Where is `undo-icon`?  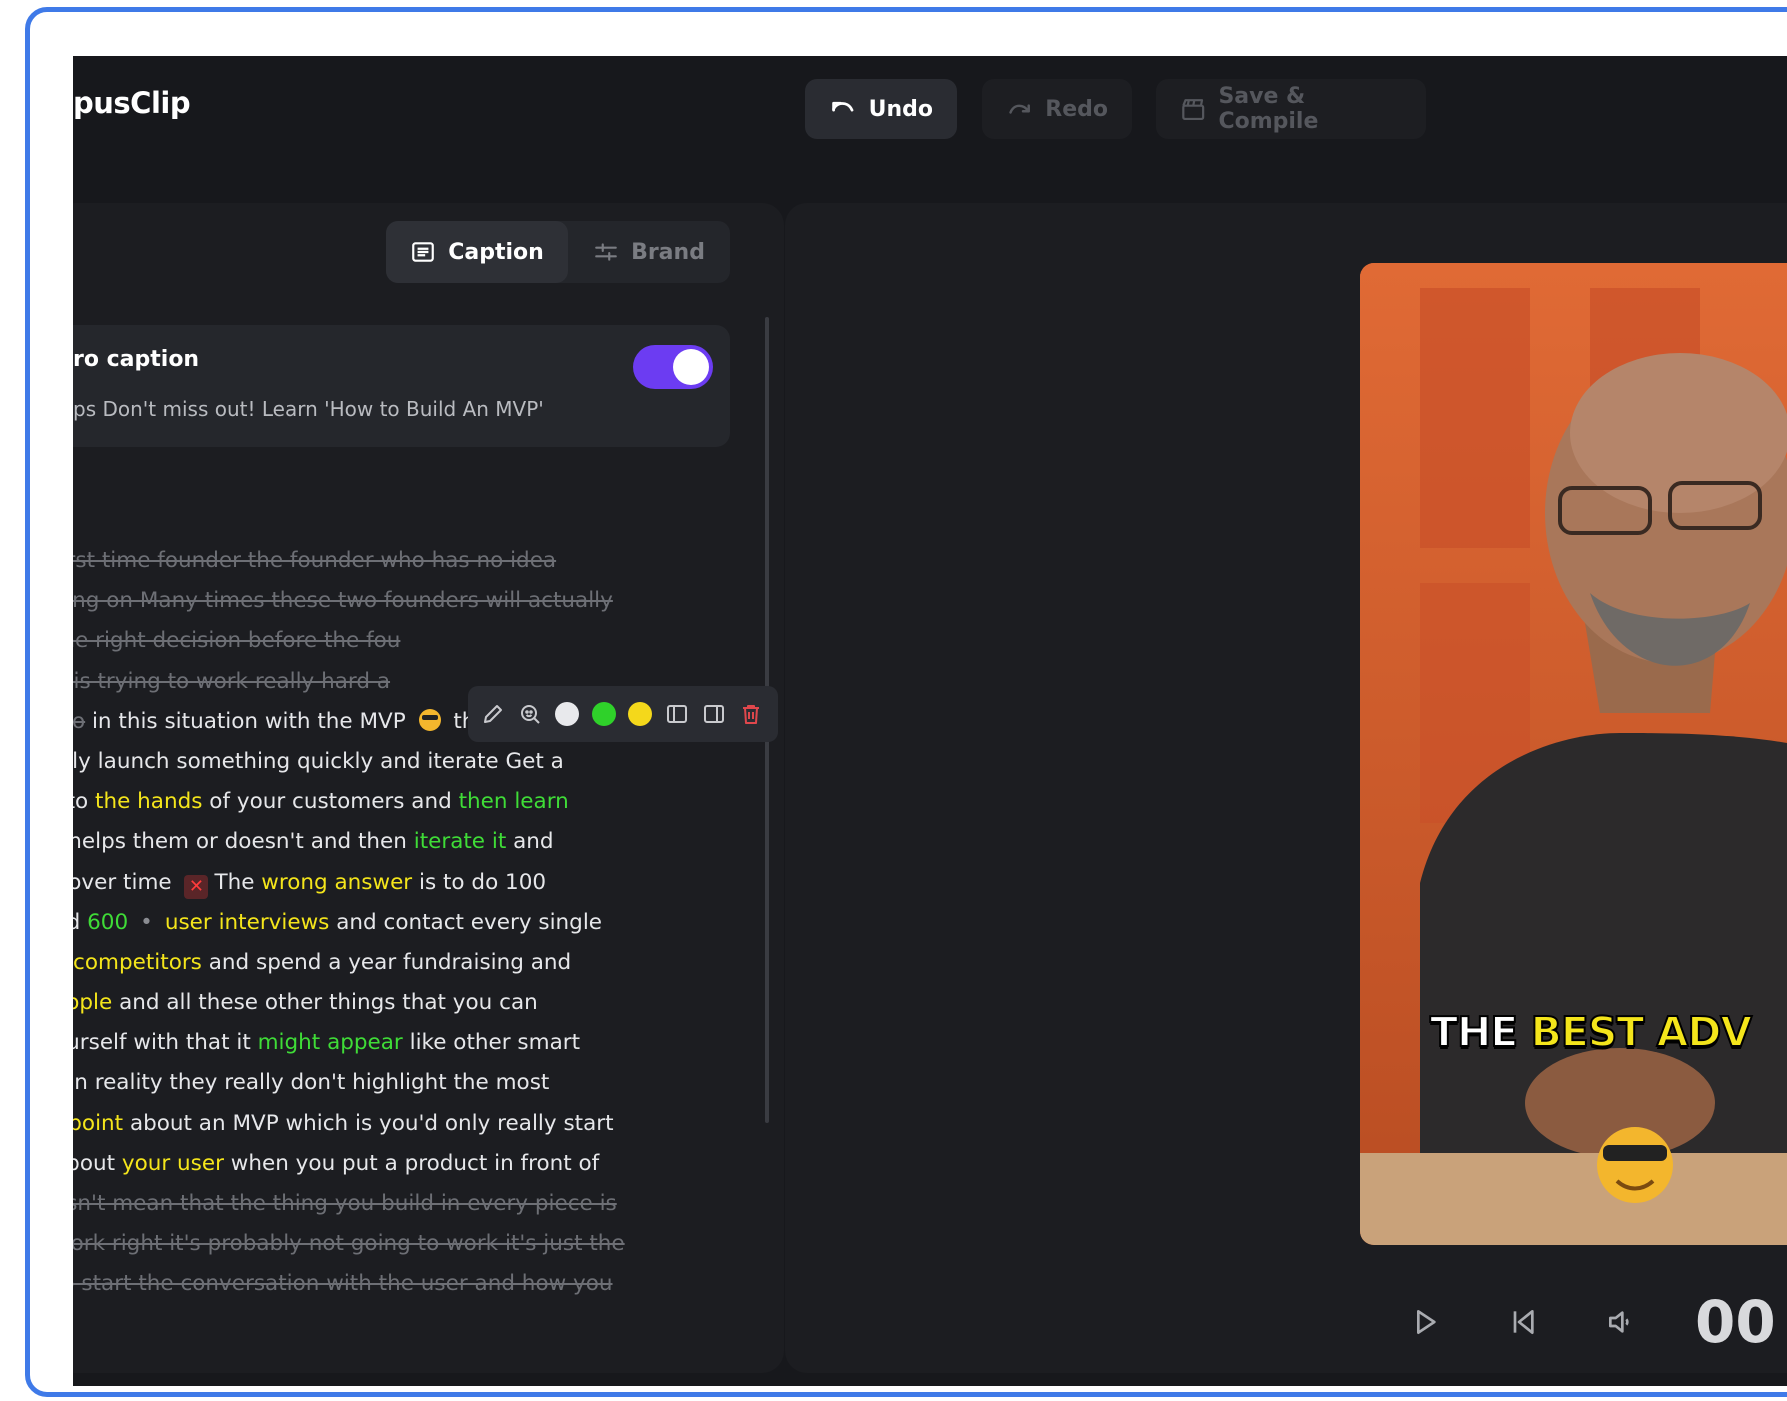 undo-icon is located at coordinates (843, 106).